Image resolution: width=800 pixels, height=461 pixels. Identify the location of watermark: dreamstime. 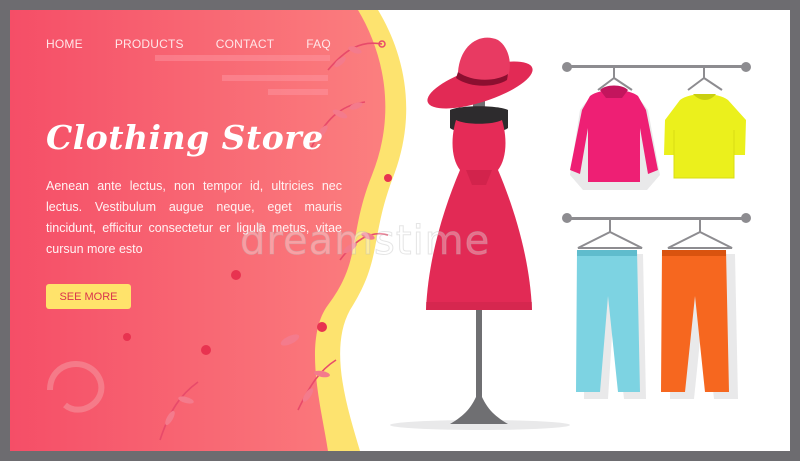
(365, 241).